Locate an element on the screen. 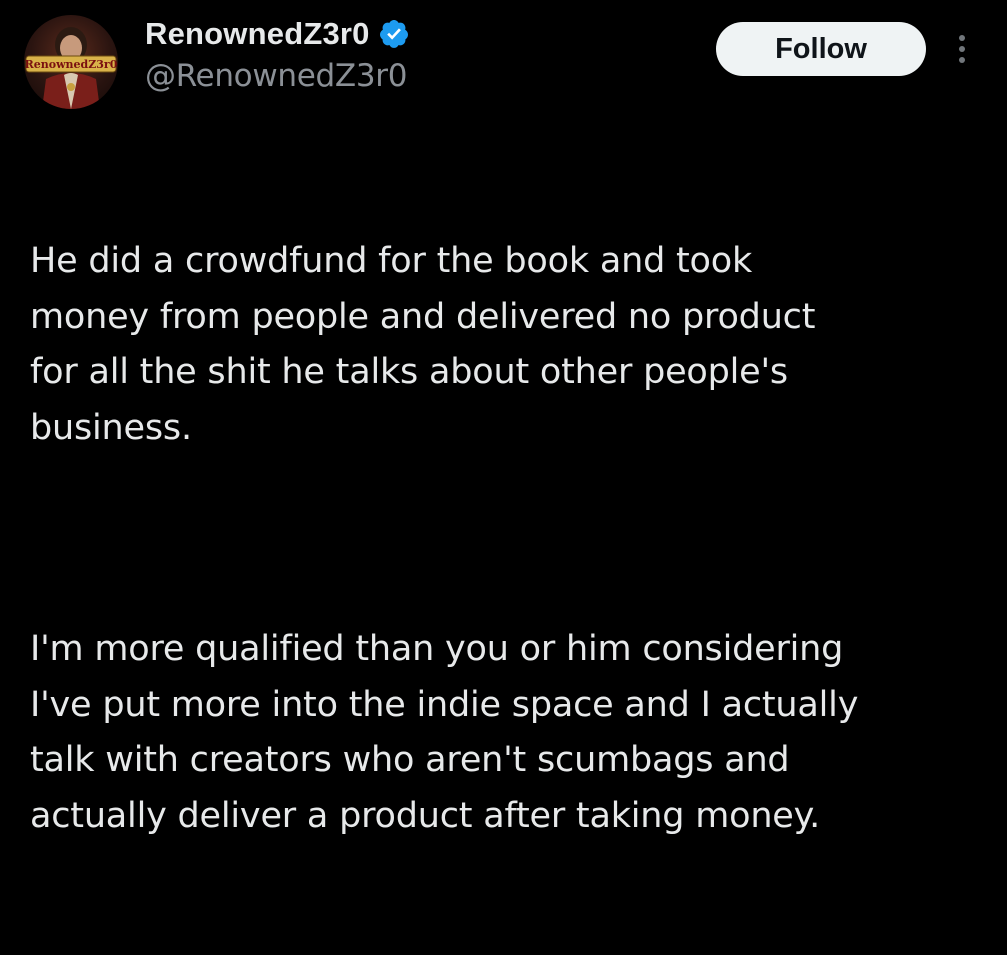  follow-button: Follow is located at coordinates (821, 49).